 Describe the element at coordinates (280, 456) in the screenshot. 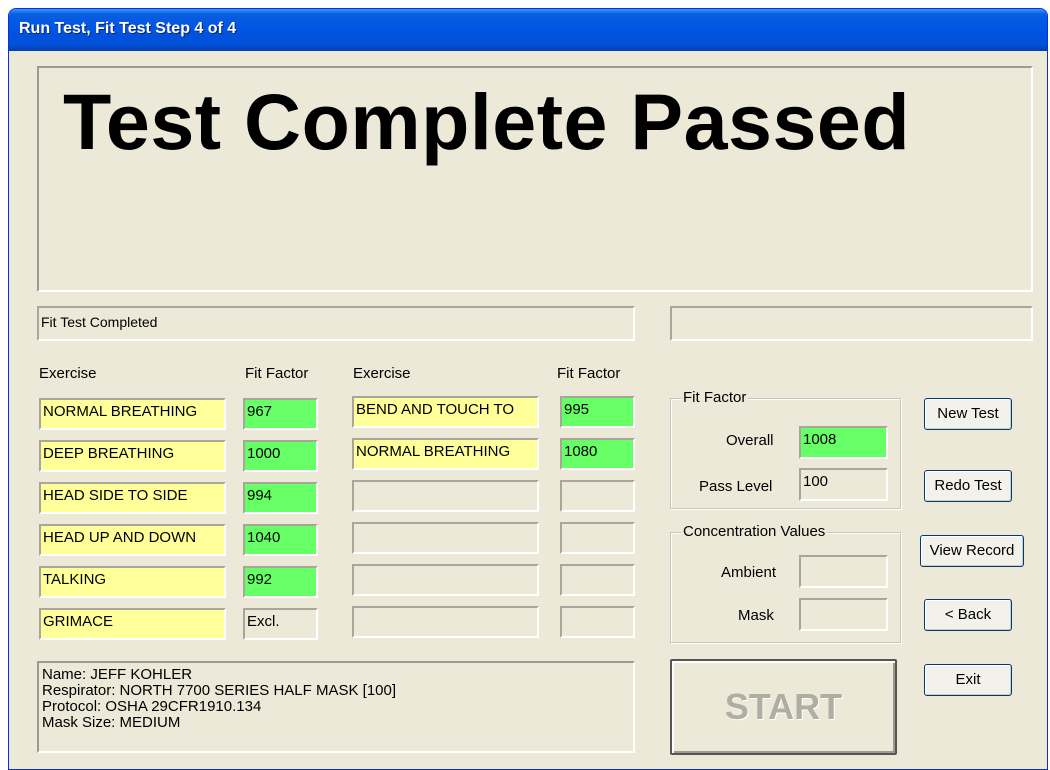

I see `fit-factor-field: 1000` at that location.